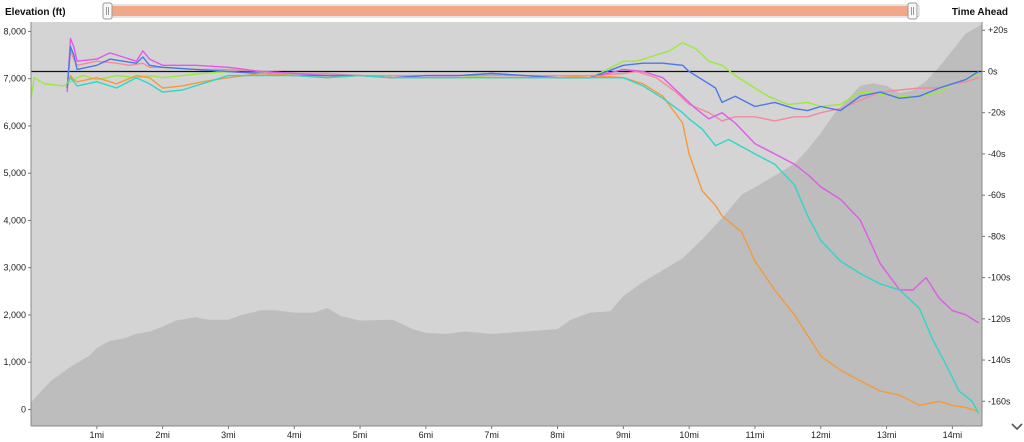 The image size is (1024, 442). Describe the element at coordinates (360, 435) in the screenshot. I see `x-tick-label: 5mi` at that location.